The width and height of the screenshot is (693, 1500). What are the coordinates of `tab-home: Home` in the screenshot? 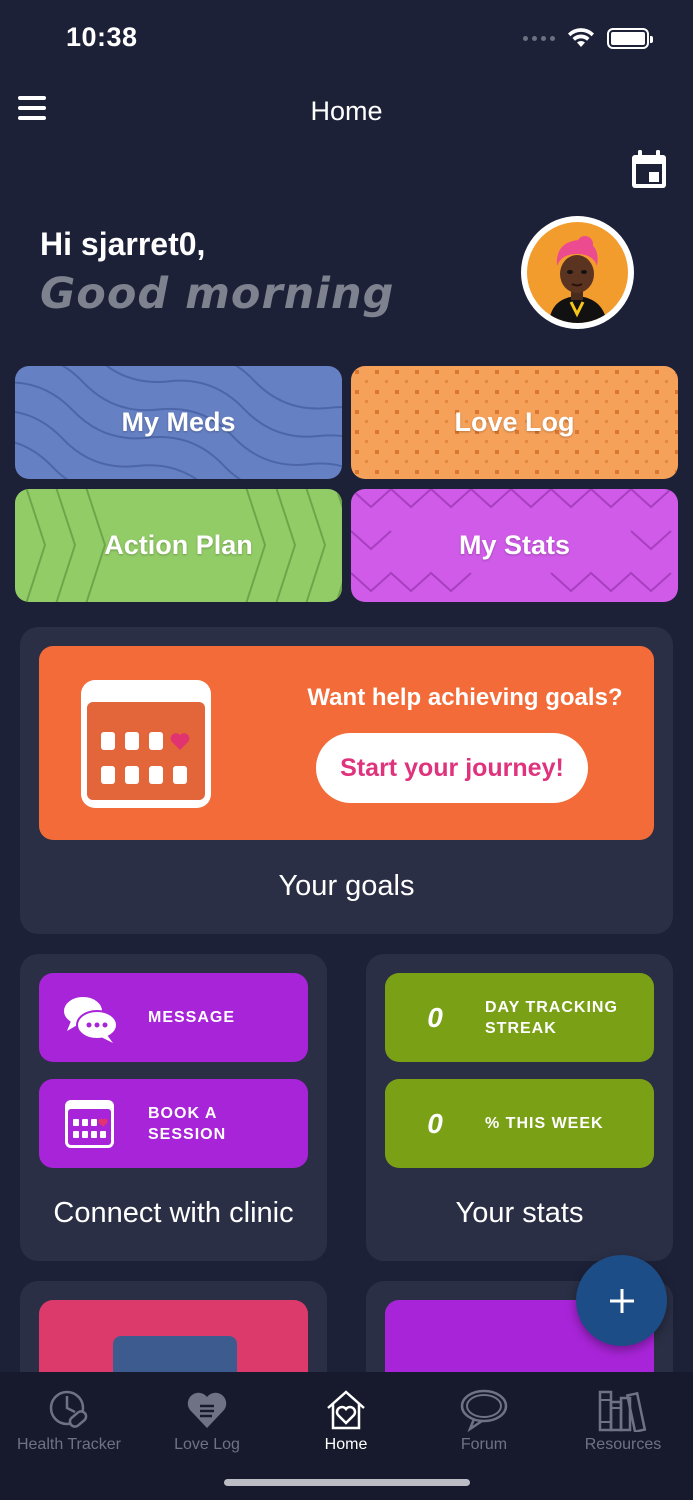 It's located at (346, 1421).